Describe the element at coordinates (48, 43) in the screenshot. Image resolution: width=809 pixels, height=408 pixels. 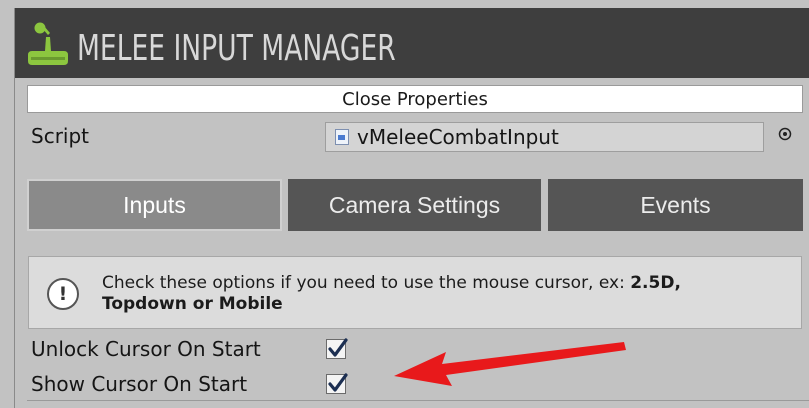
I see `joystick-icon` at that location.